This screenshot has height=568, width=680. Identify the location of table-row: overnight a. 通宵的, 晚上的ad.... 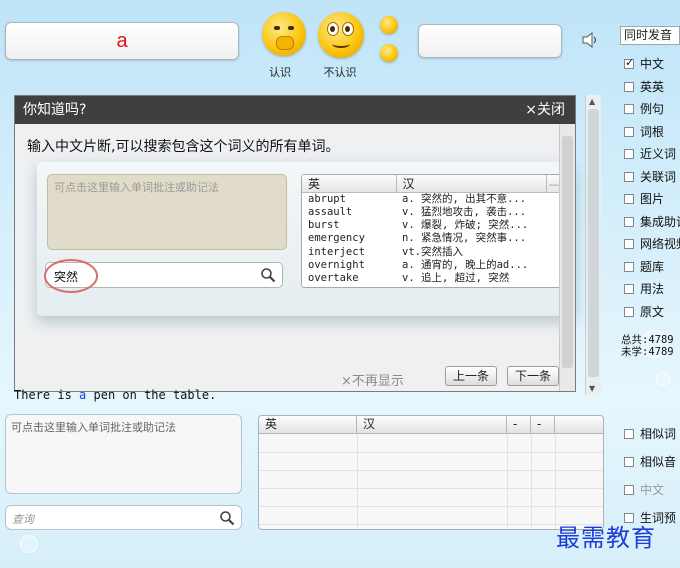
(432, 265).